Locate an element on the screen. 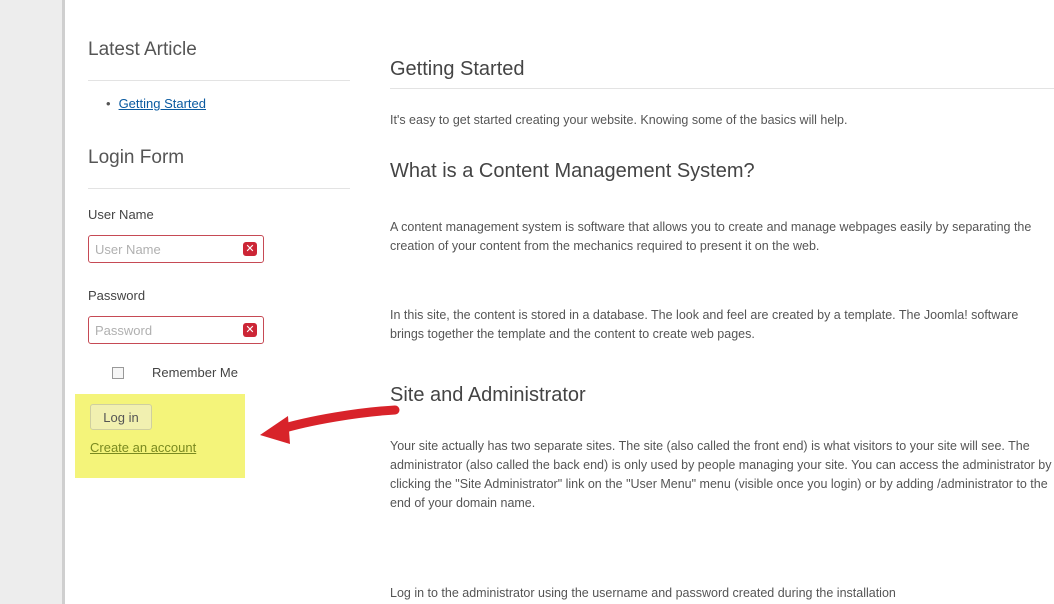  cms-heading: What is a Content Management System? is located at coordinates (572, 171).